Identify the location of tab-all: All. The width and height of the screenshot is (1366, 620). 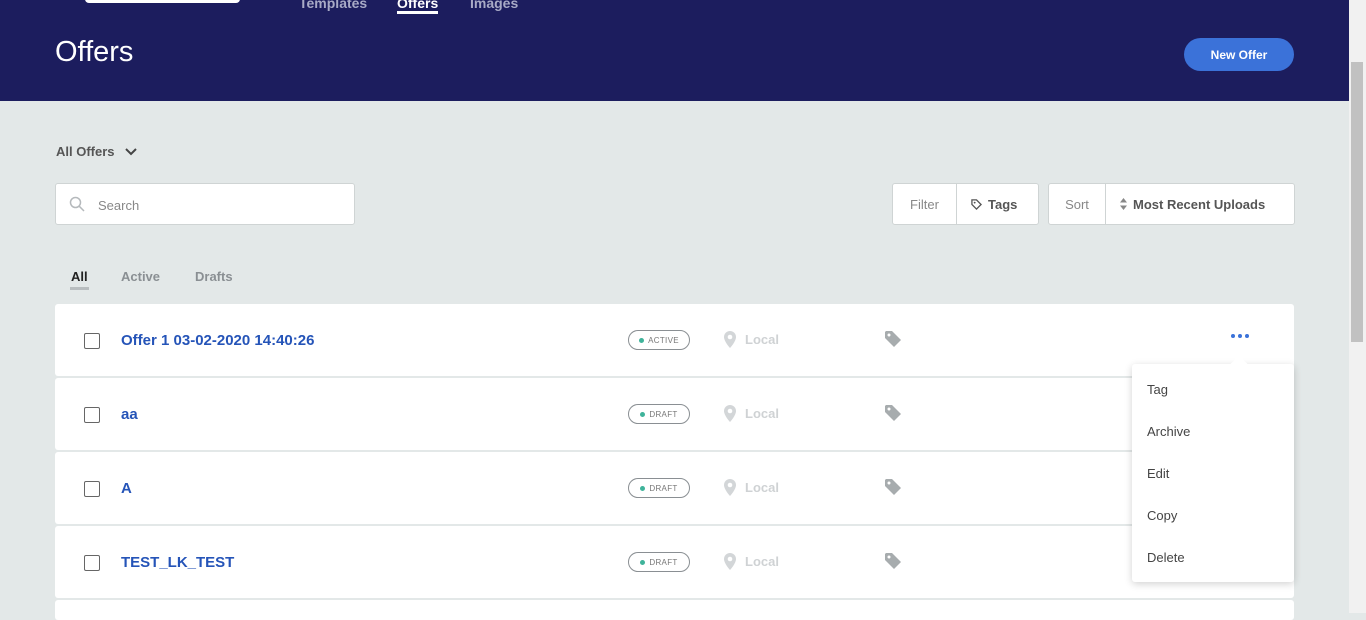
(79, 279).